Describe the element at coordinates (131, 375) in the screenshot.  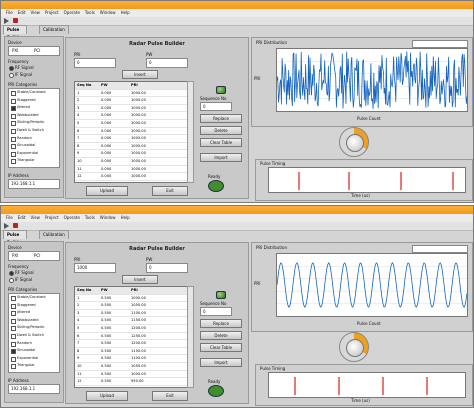
I see `table-row: 11 0.500 1000.00` at that location.